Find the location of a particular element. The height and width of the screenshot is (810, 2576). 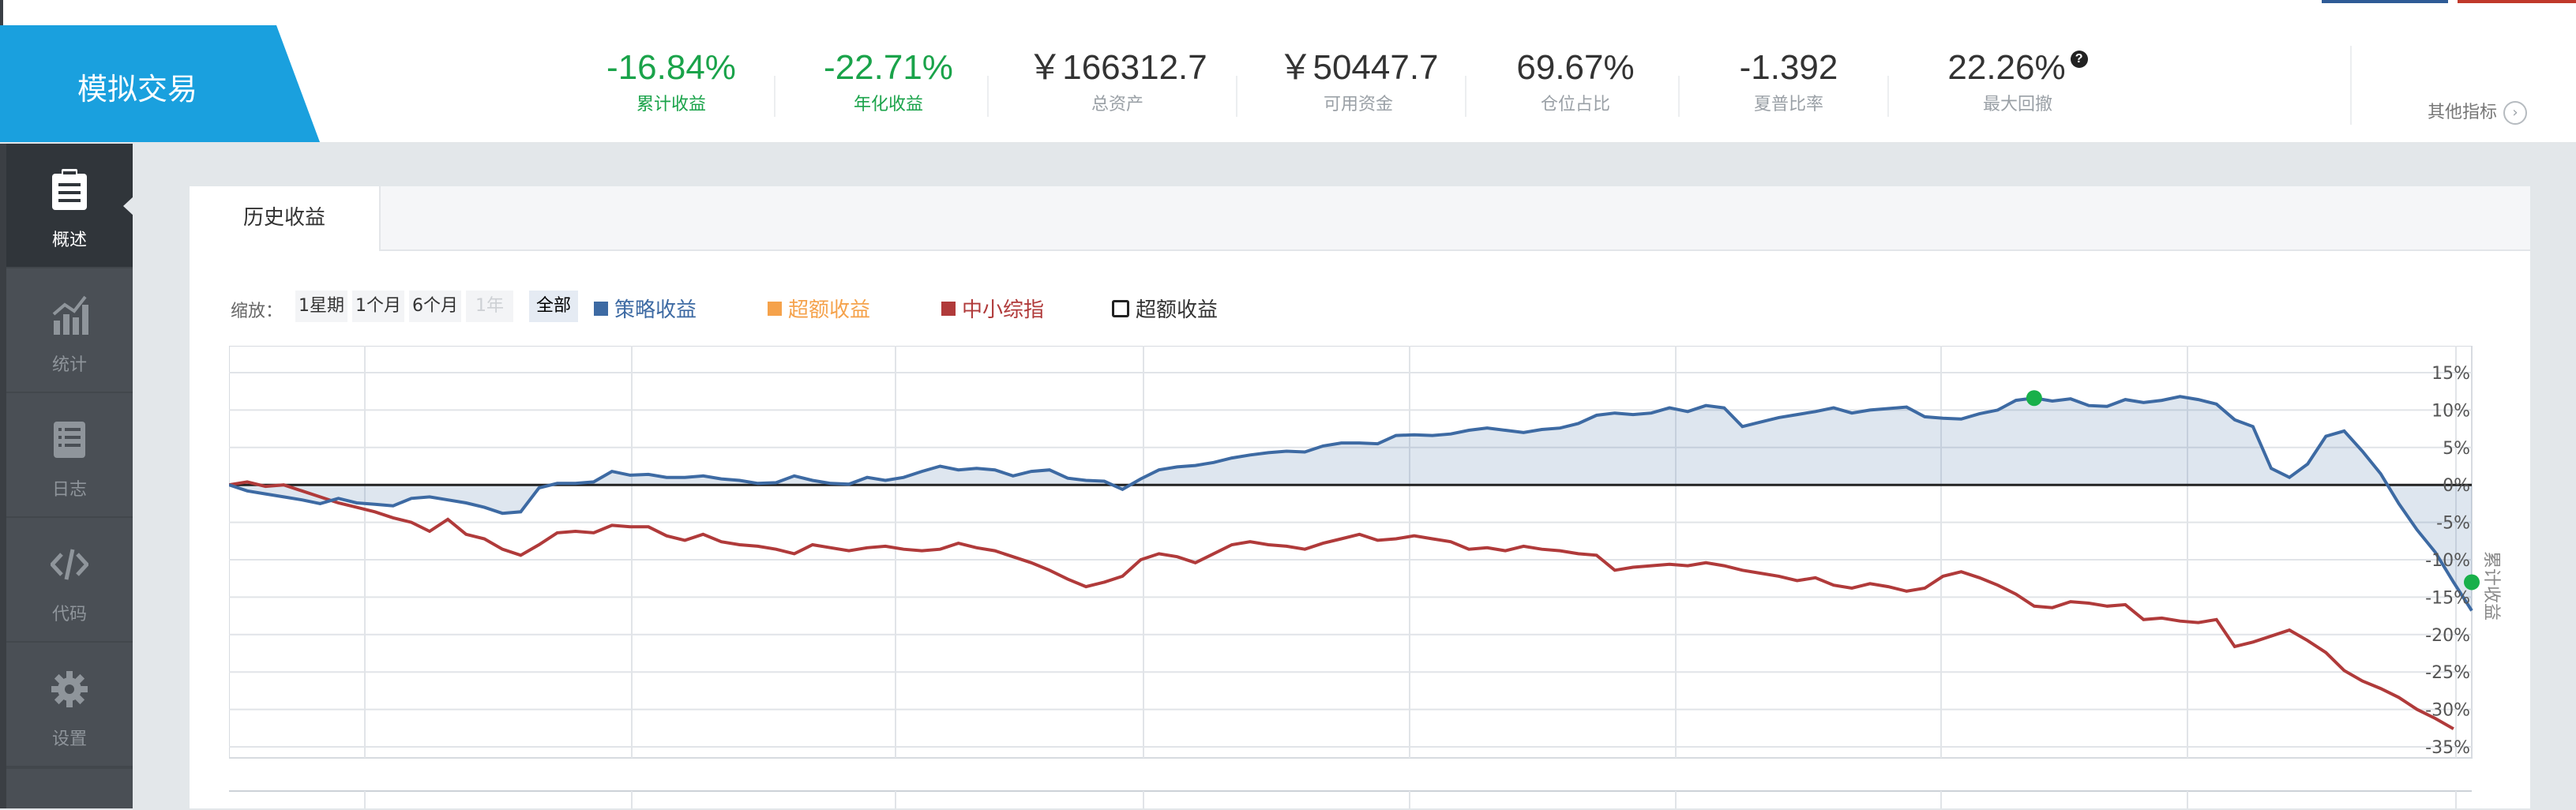

metric-label: 最大回撤 is located at coordinates (2017, 105).